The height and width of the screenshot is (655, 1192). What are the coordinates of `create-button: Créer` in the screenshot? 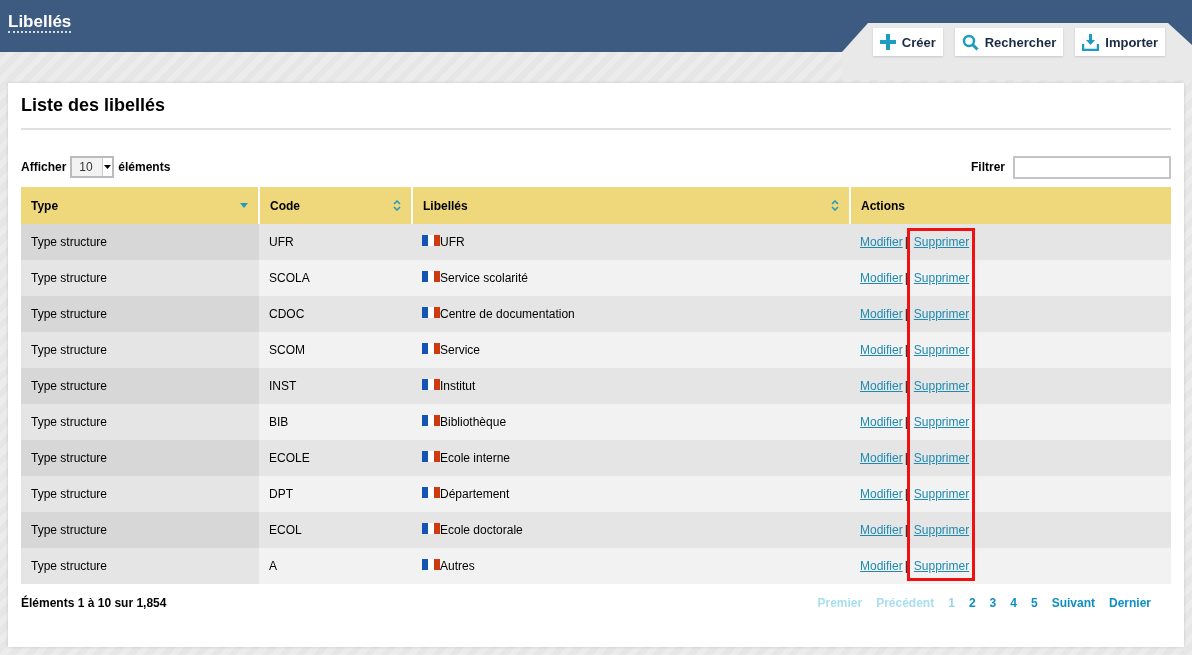 It's located at (907, 42).